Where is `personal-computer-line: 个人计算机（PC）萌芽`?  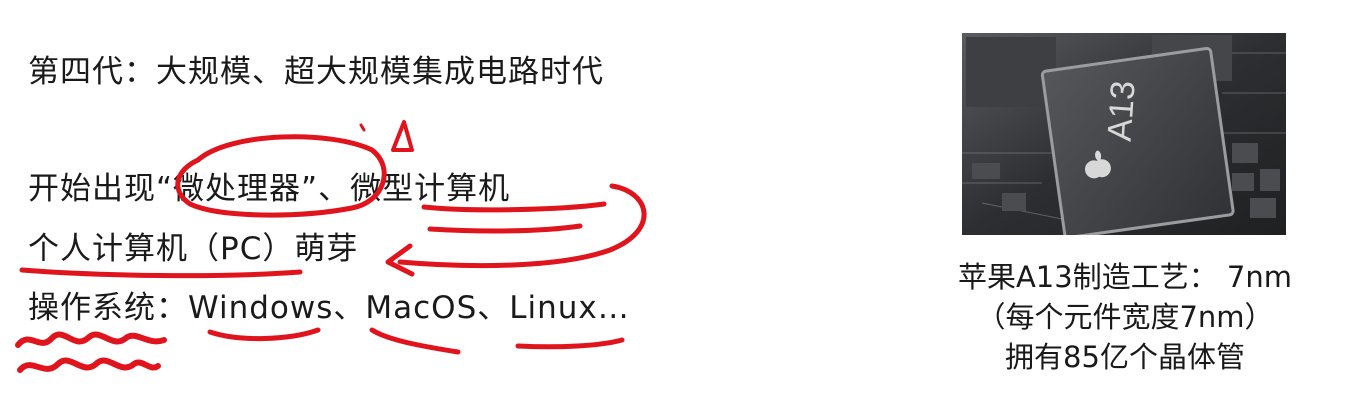
personal-computer-line: 个人计算机（PC）萌芽 is located at coordinates (193, 249).